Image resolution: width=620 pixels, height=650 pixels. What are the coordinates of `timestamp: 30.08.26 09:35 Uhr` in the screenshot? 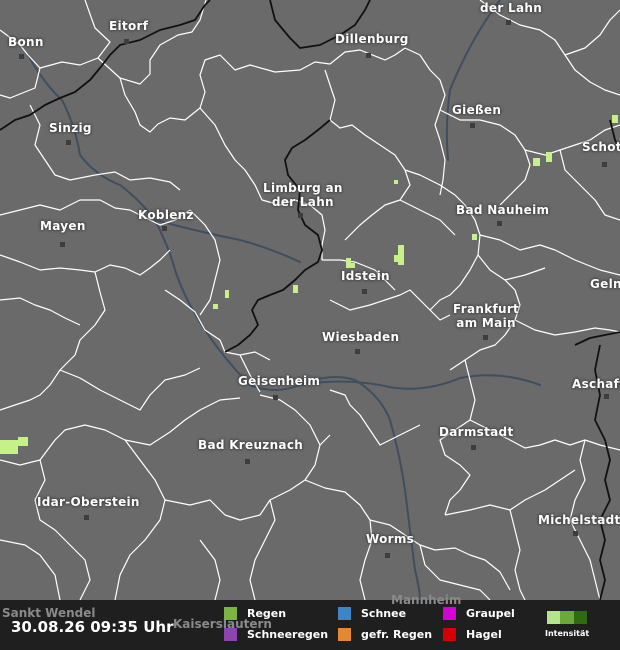 It's located at (92, 627).